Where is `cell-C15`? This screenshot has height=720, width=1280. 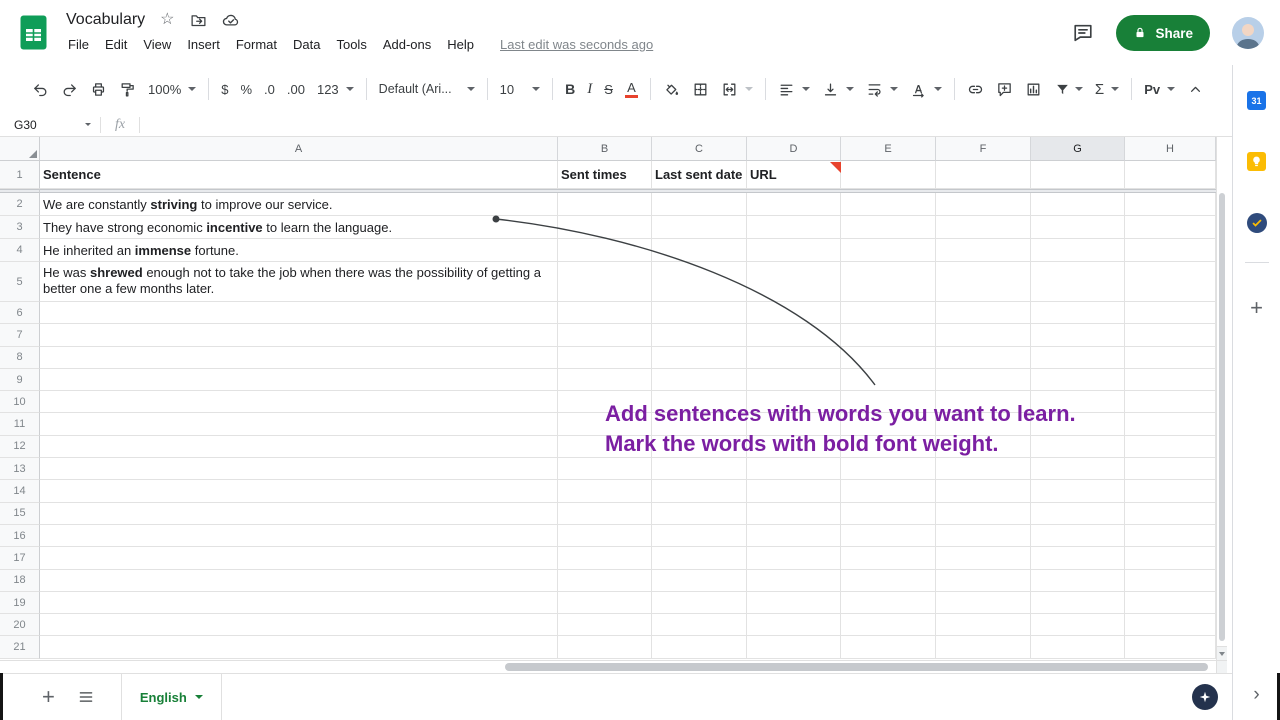
cell-C15 is located at coordinates (699, 513).